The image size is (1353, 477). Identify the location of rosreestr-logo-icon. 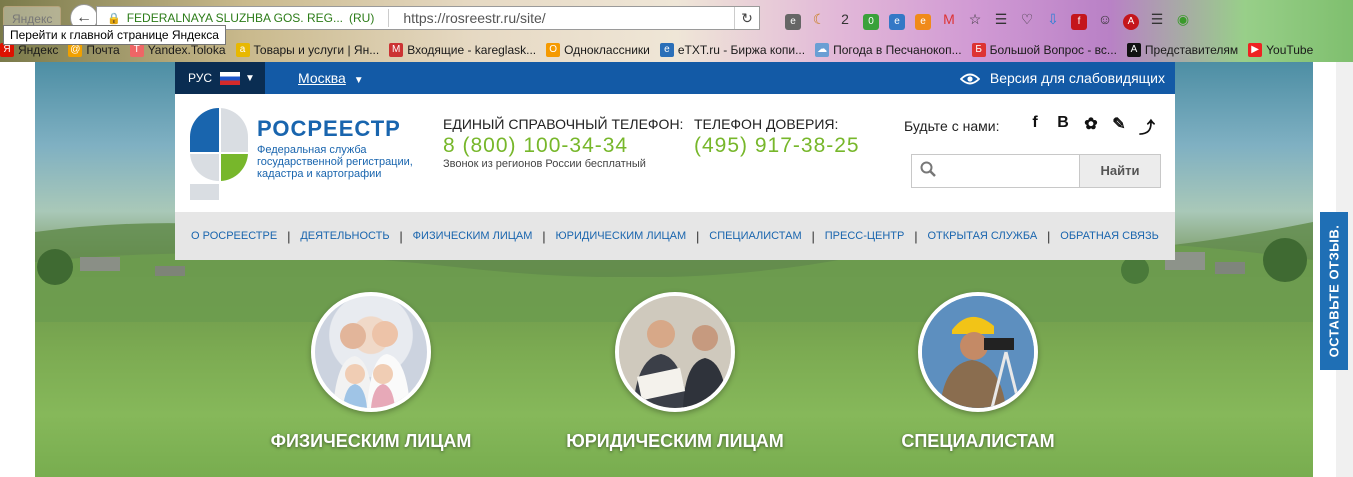
(219, 154).